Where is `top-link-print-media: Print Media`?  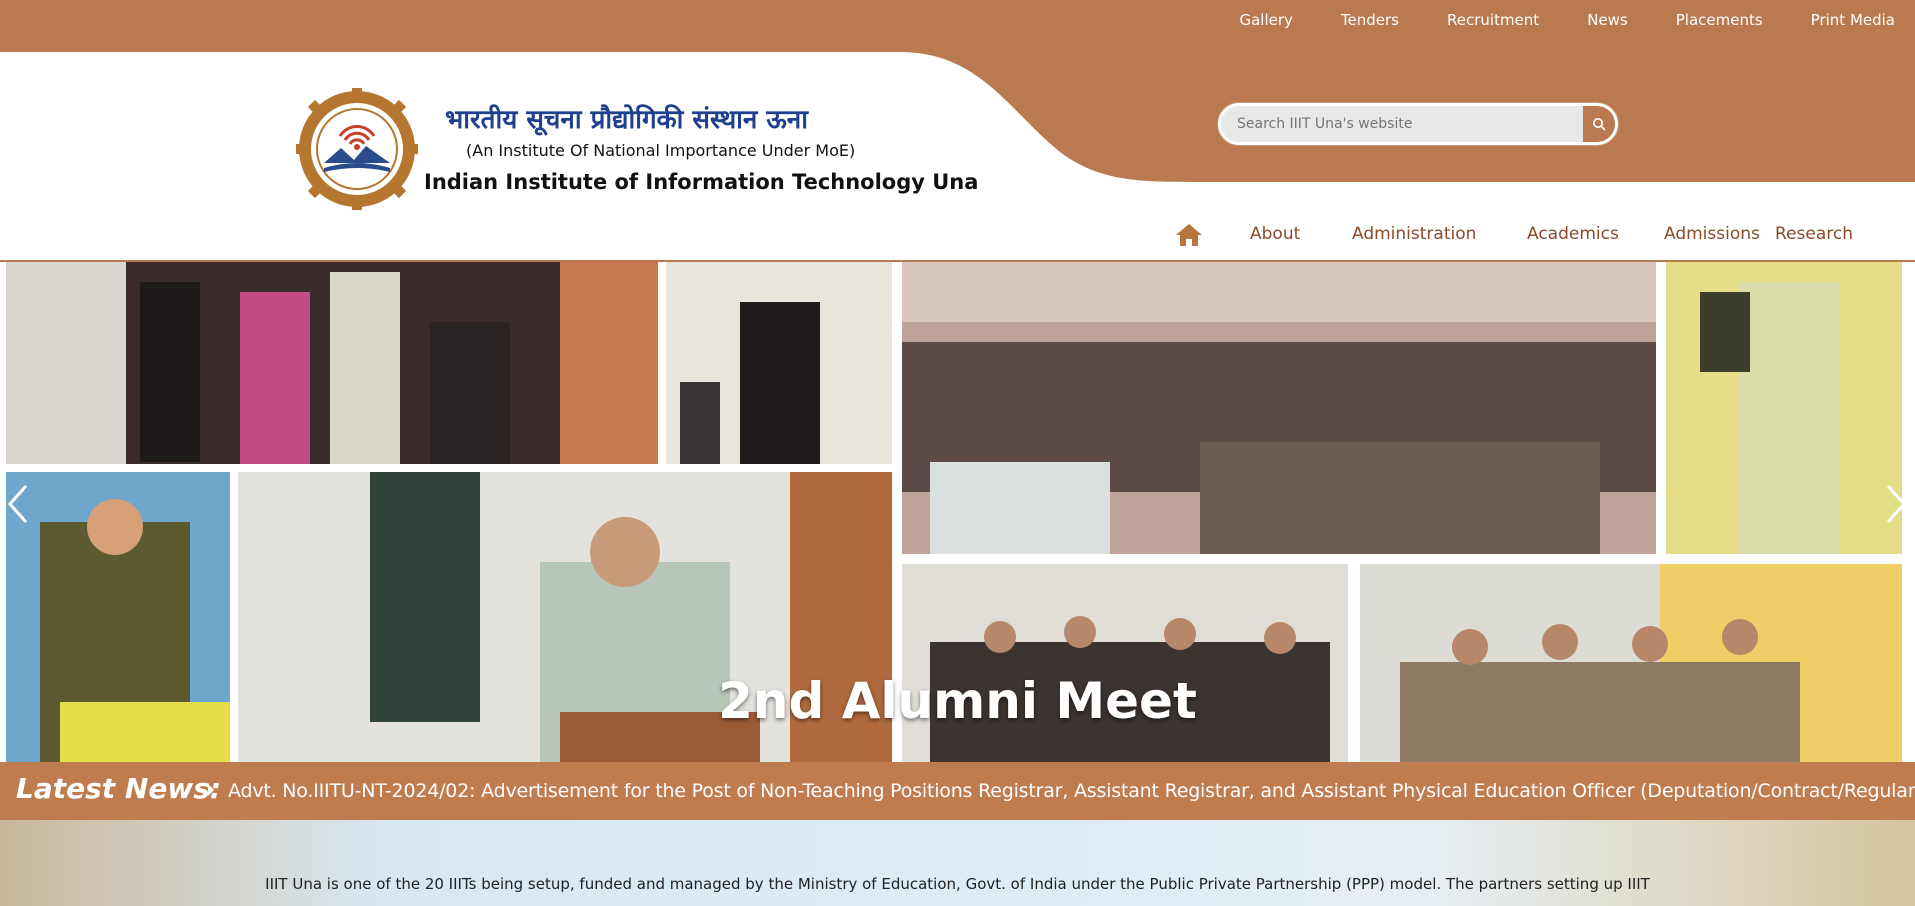
top-link-print-media: Print Media is located at coordinates (1851, 20).